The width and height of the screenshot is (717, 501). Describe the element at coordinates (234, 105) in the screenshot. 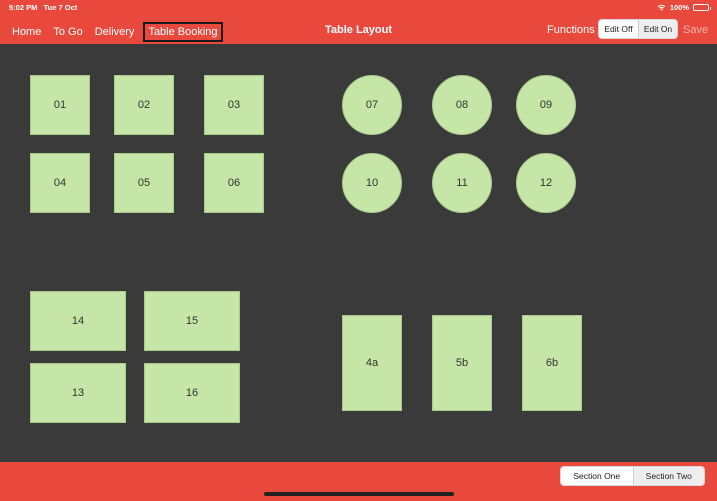

I see `table-03: 03` at that location.